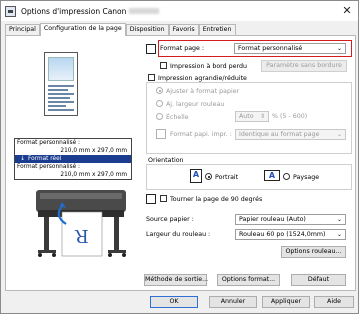 The width and height of the screenshot is (359, 314). What do you see at coordinates (246, 116) in the screenshot?
I see `scale-value: Auto` at bounding box center [246, 116].